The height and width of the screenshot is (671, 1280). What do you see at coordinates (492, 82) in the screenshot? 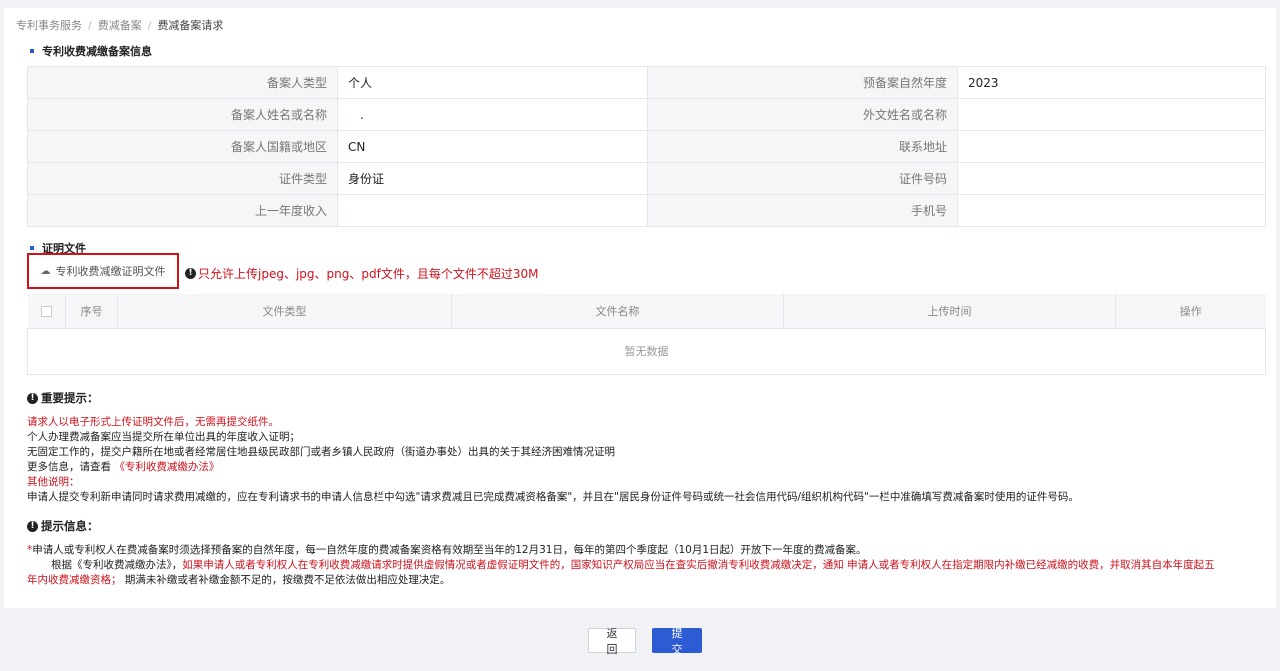
I see `value-filer-type: 个人` at bounding box center [492, 82].